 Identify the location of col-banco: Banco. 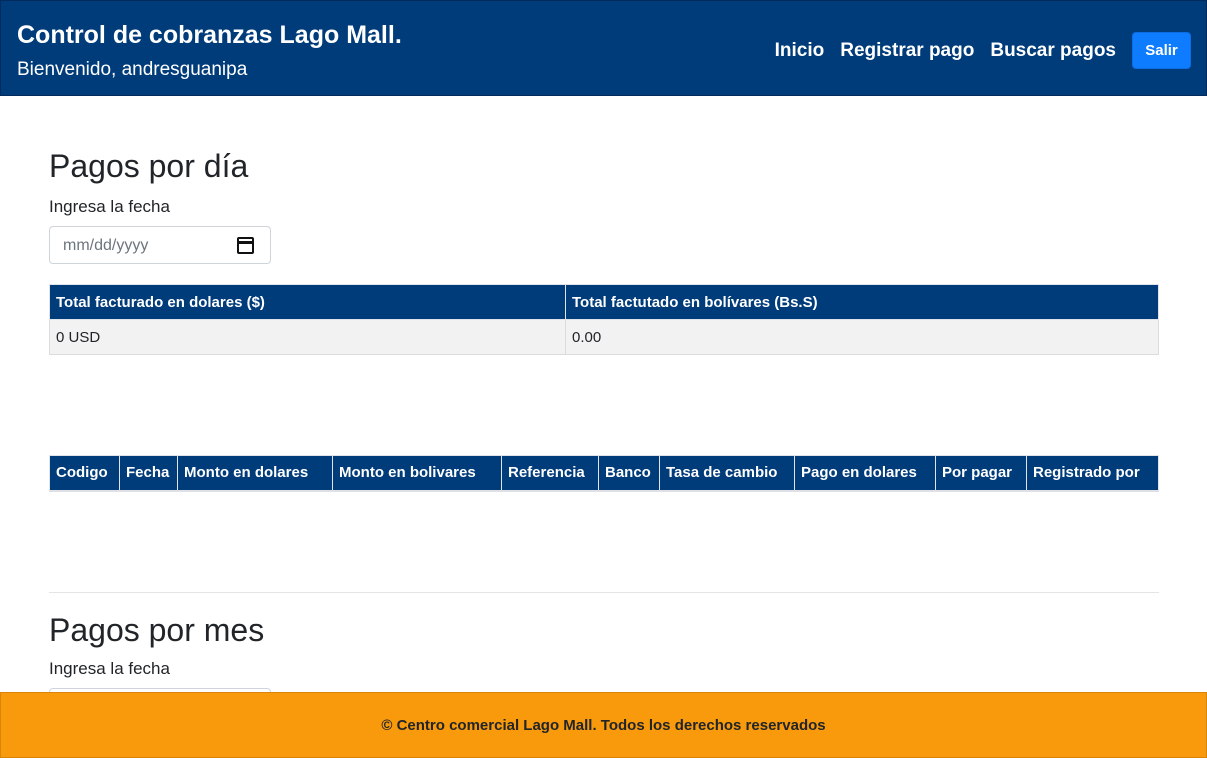
(629, 473).